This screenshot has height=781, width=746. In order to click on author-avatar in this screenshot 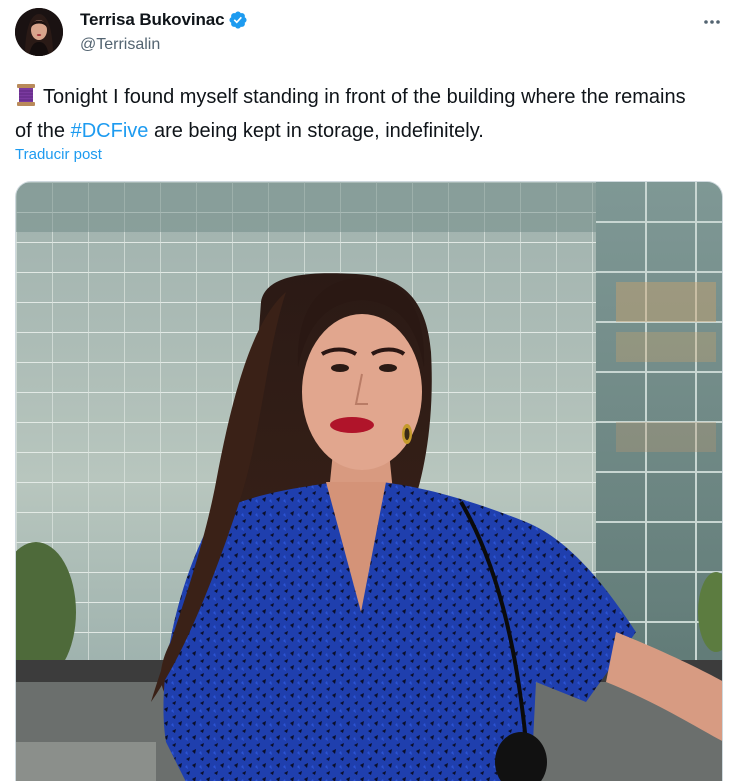, I will do `click(39, 32)`.